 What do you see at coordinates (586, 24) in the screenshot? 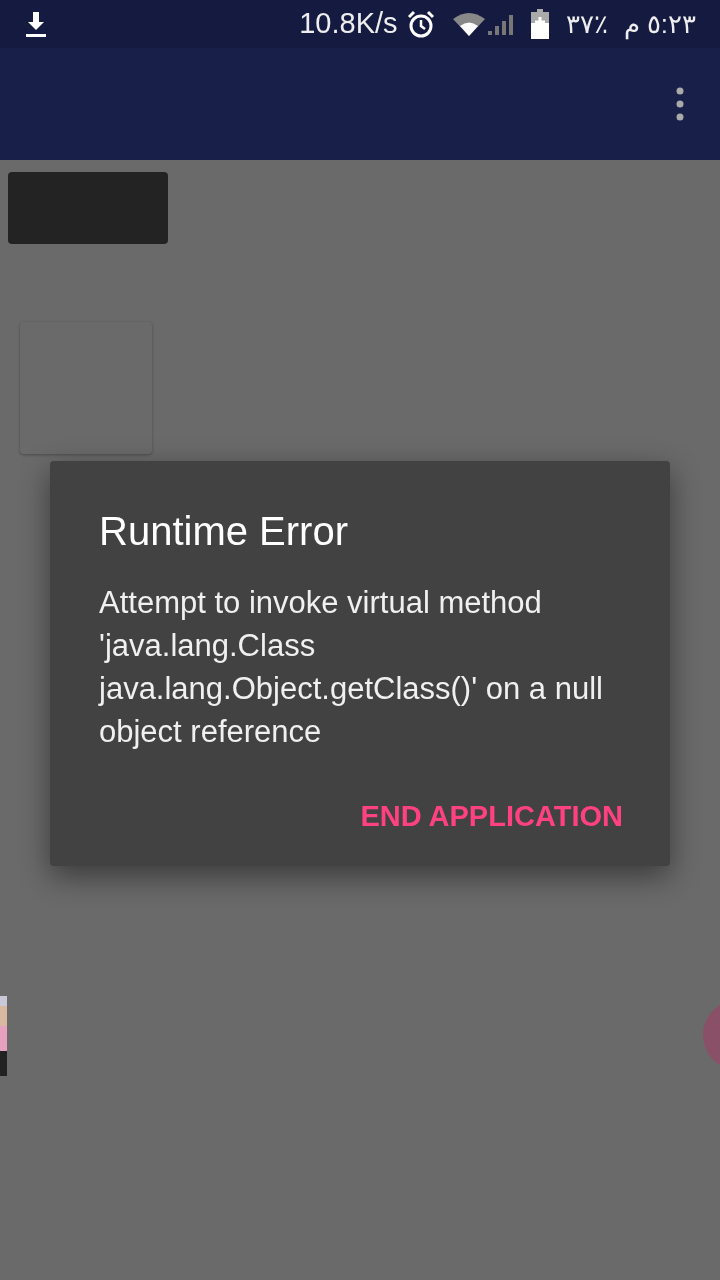
I see `battery-percent: ۳۷٪` at bounding box center [586, 24].